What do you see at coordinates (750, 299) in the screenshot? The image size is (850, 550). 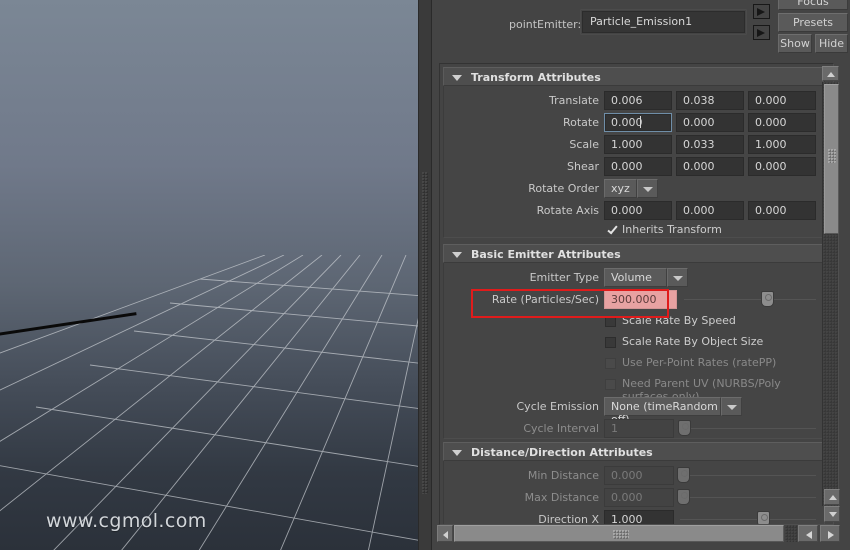 I see `rate-slider-track` at bounding box center [750, 299].